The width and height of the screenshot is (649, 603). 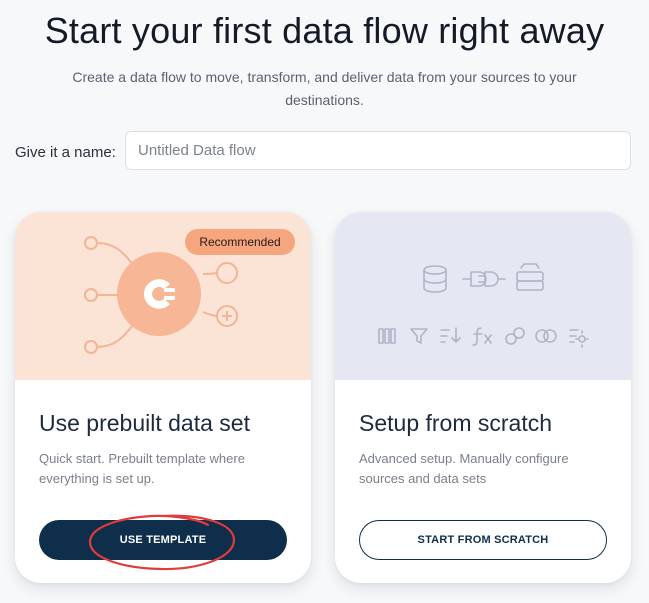 I want to click on add-output-icon, so click(x=227, y=316).